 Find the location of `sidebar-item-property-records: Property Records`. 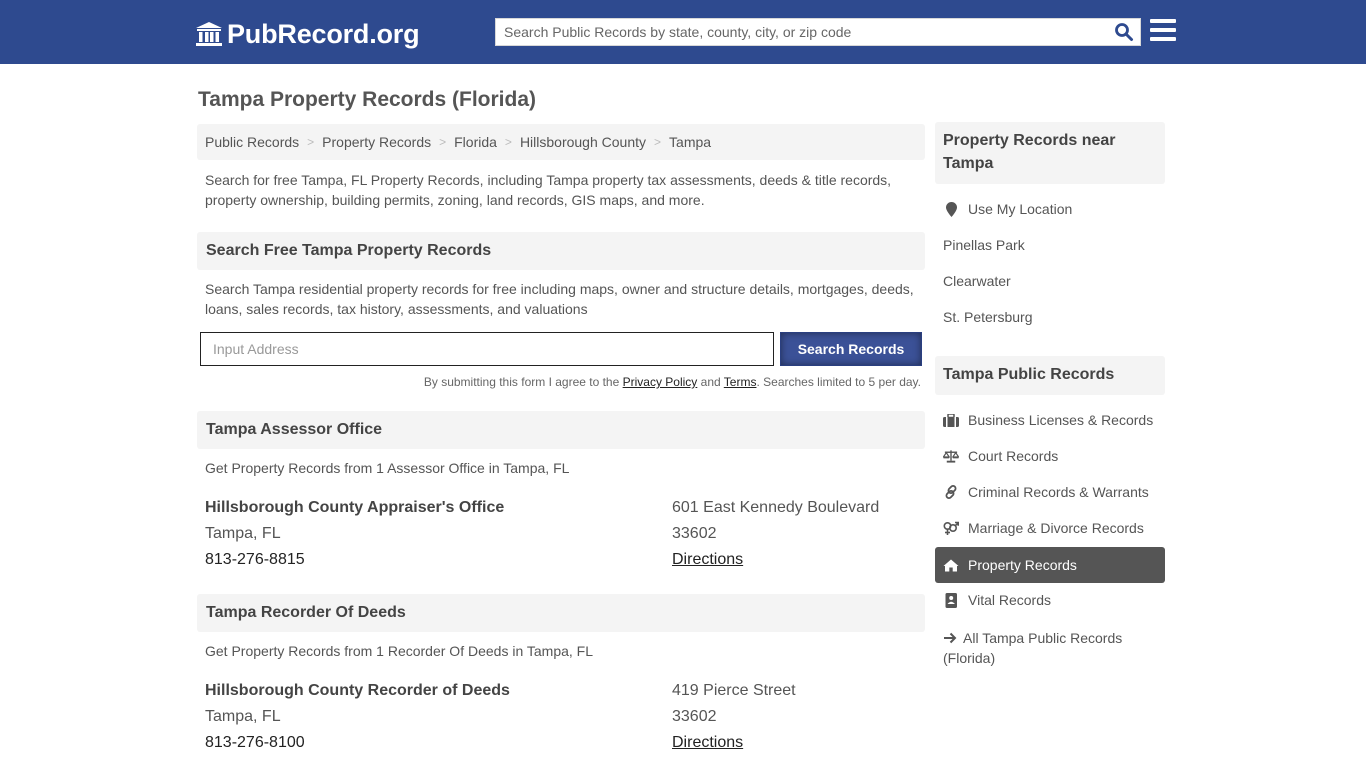

sidebar-item-property-records: Property Records is located at coordinates (1050, 565).